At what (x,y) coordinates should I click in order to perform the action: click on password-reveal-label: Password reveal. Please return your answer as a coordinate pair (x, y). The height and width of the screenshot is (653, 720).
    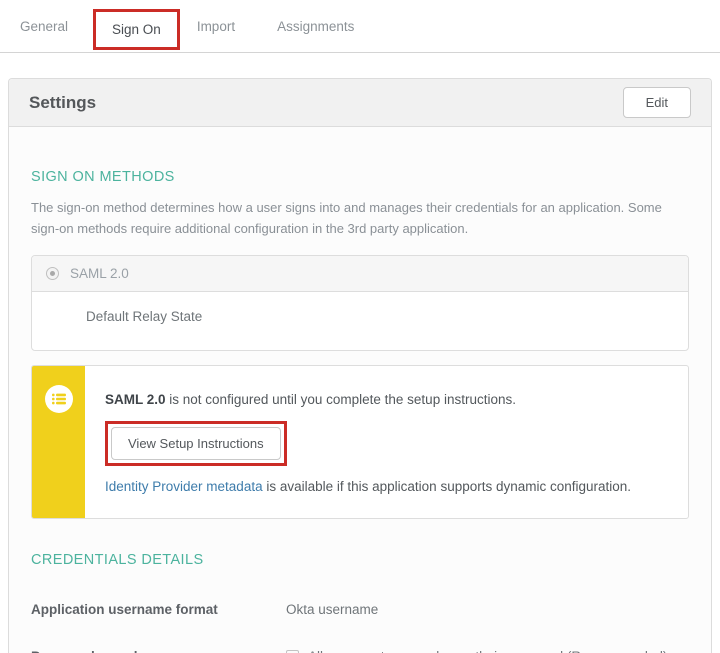
    Looking at the image, I should click on (158, 651).